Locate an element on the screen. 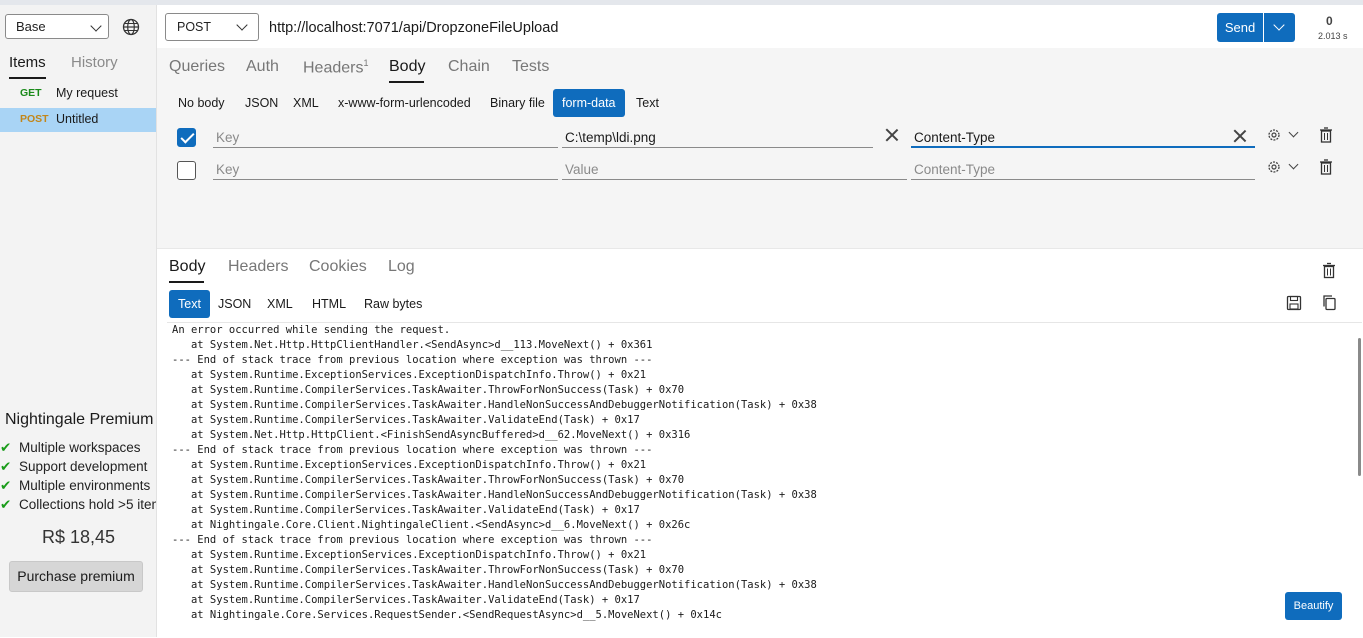 The image size is (1363, 638). sidebar-item-my-request: GET My request is located at coordinates (78, 94).